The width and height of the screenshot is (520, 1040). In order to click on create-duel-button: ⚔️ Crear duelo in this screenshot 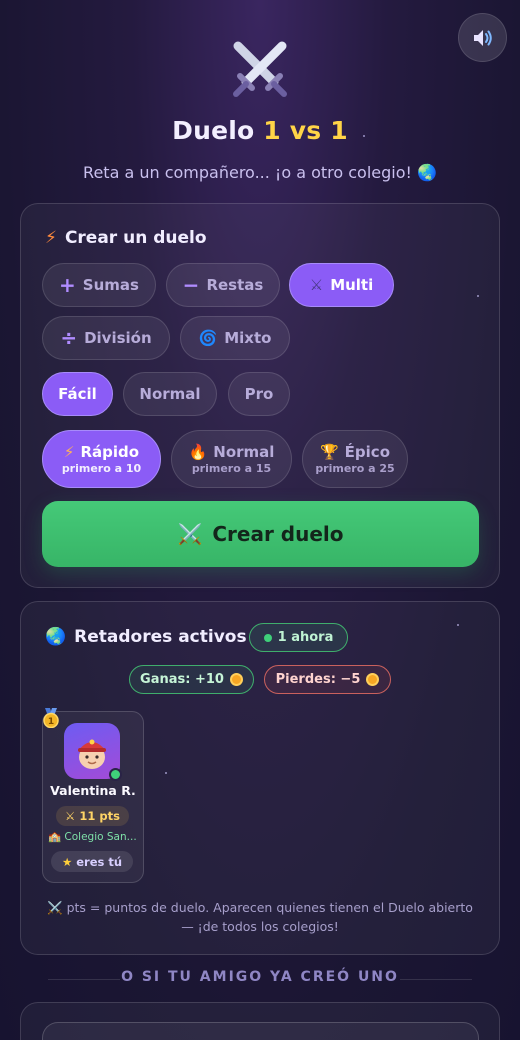, I will do `click(260, 534)`.